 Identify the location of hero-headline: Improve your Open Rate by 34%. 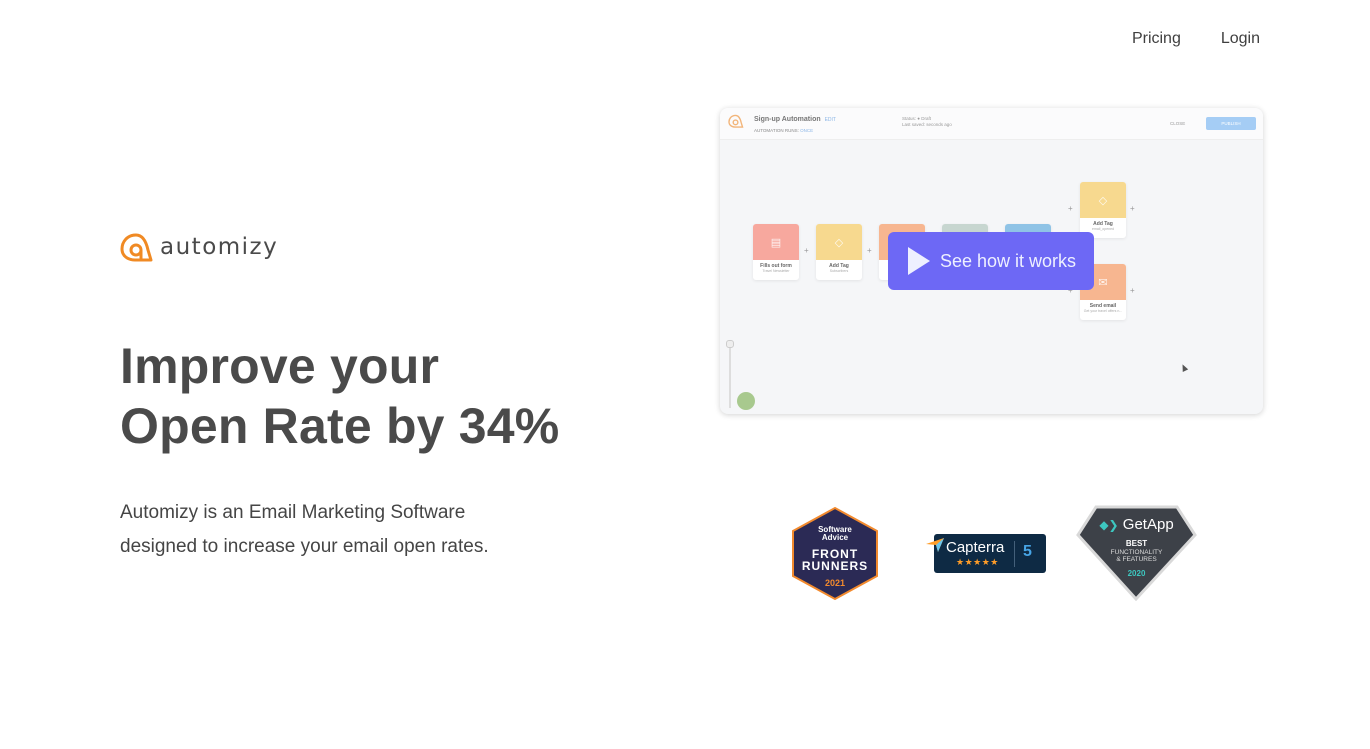
(339, 396).